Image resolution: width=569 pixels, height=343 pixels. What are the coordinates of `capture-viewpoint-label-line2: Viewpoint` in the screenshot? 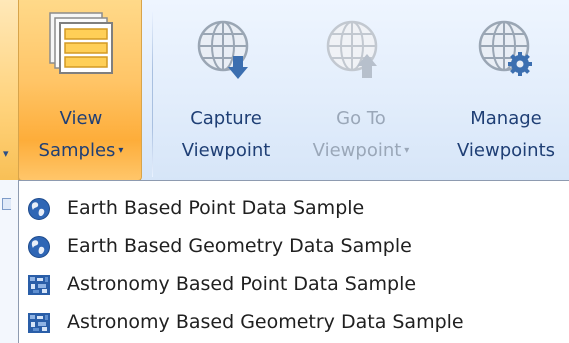 It's located at (226, 150).